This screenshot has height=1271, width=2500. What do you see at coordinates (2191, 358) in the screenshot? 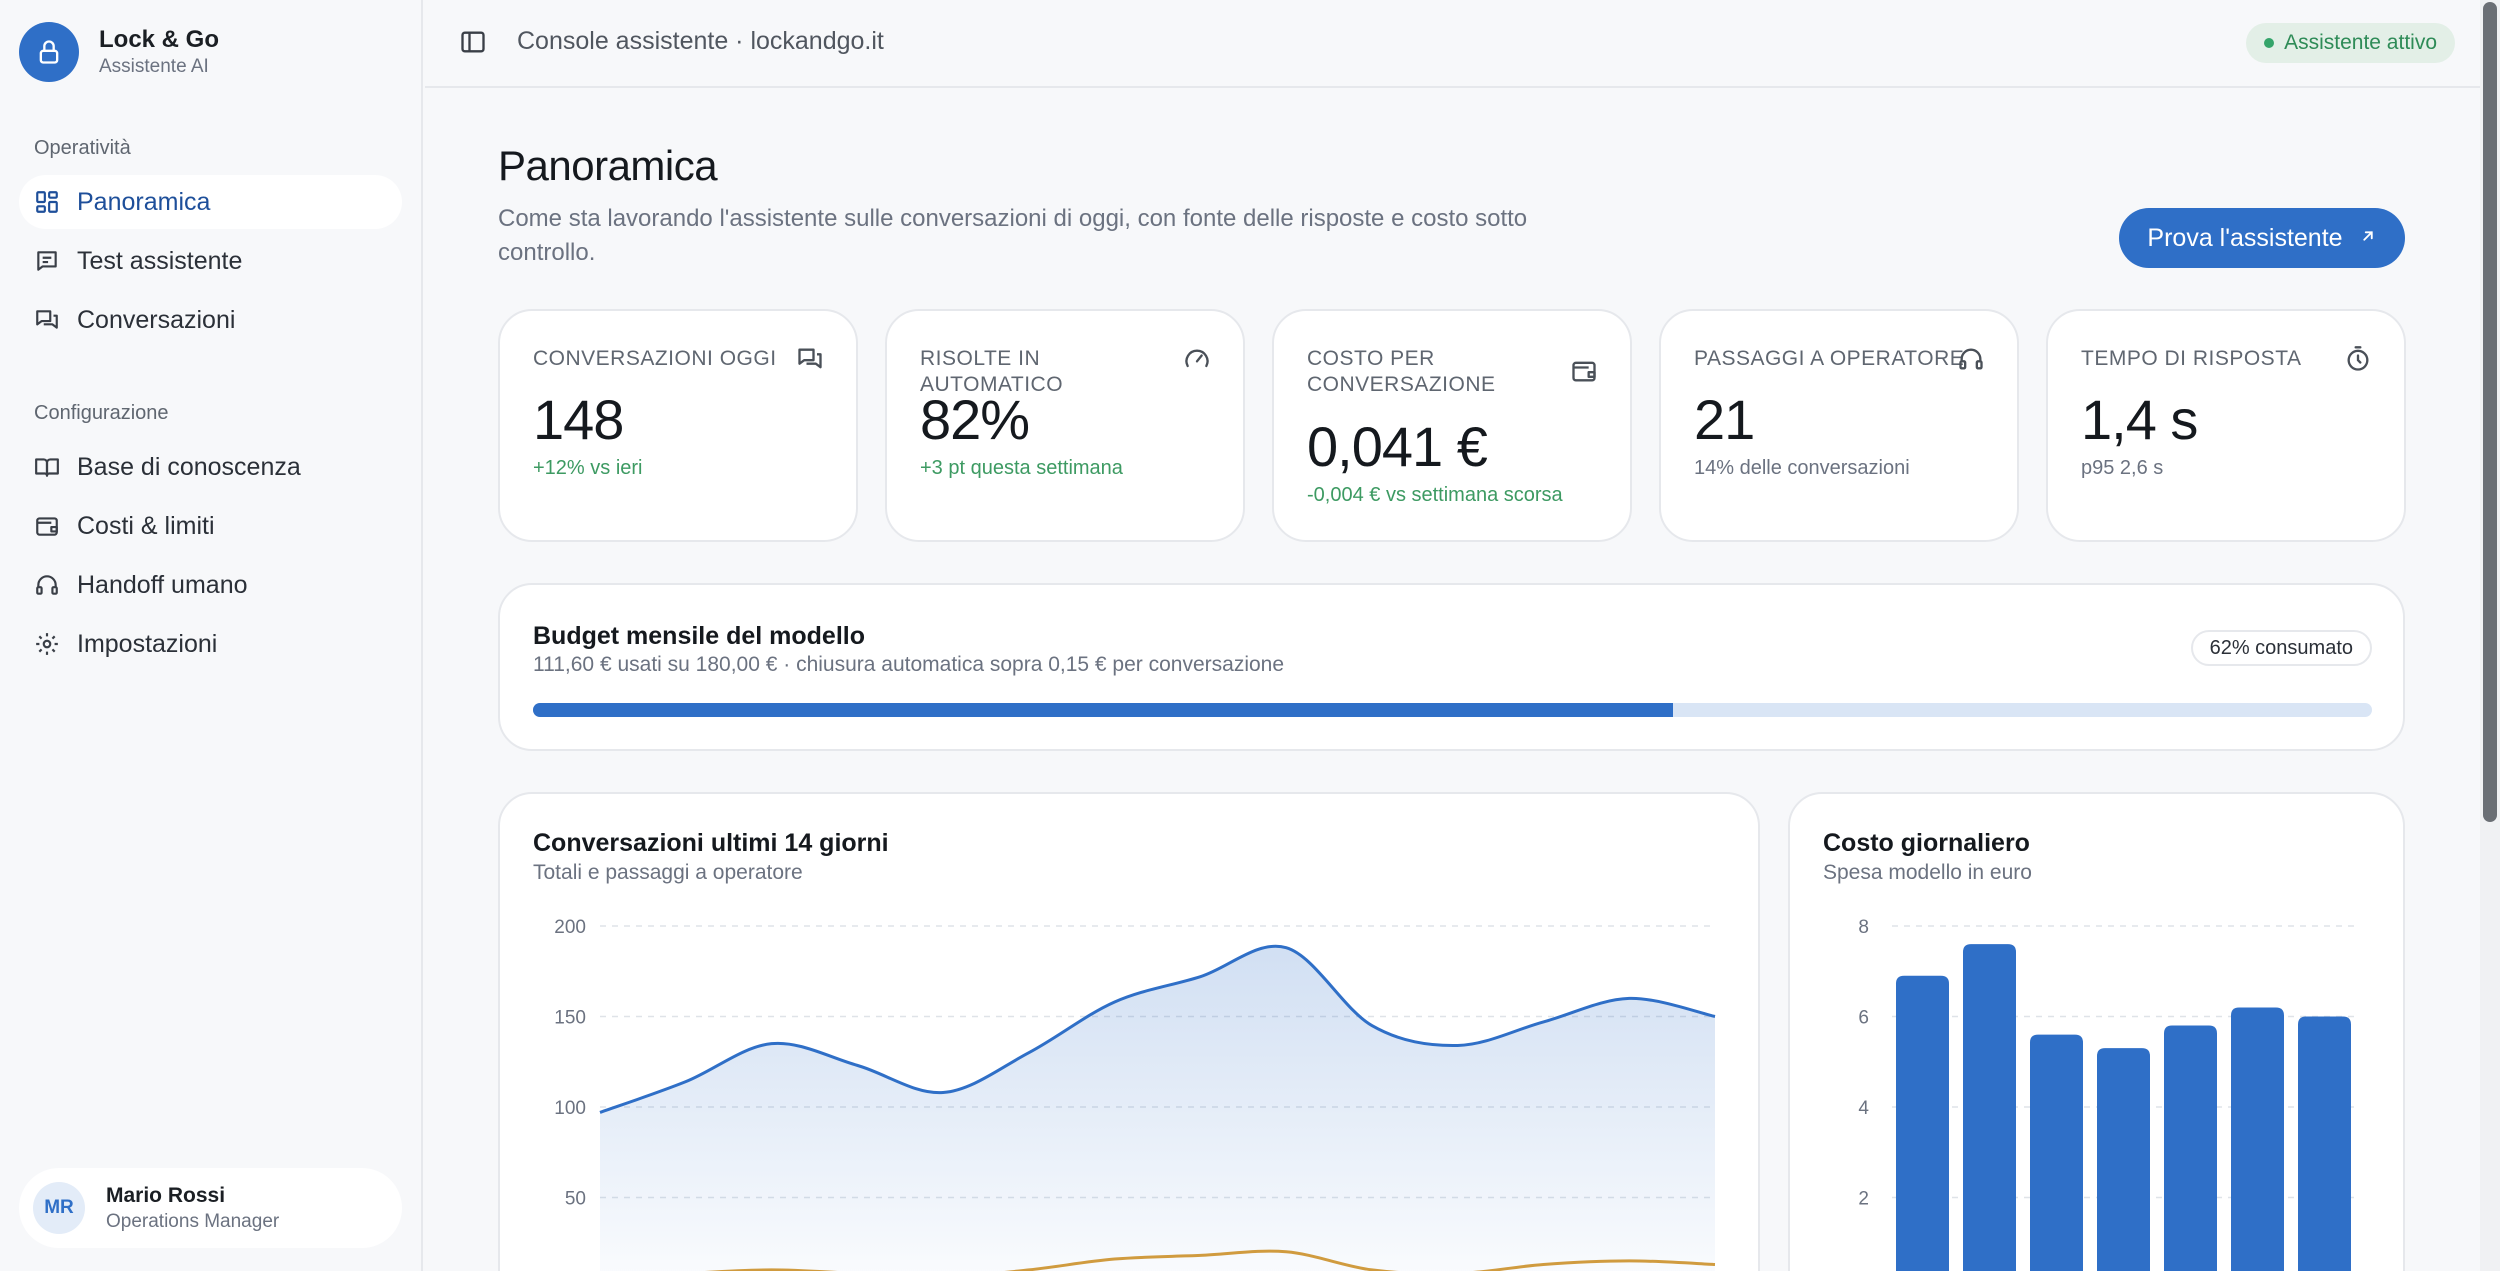
I see `stat-label: TEMPO DI RISPOSTA` at bounding box center [2191, 358].